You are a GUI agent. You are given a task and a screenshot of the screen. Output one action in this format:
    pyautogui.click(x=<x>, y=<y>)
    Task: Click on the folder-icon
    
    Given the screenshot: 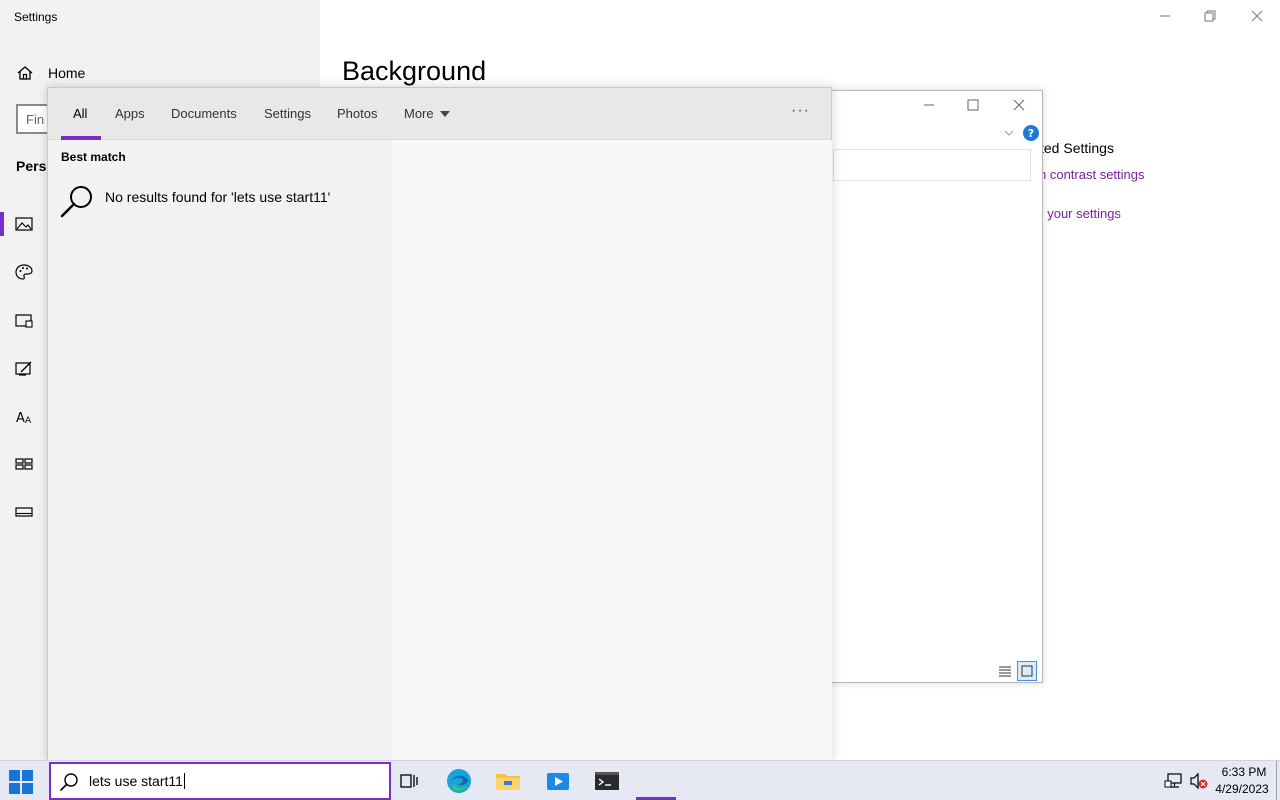 What is the action you would take?
    pyautogui.click(x=508, y=782)
    